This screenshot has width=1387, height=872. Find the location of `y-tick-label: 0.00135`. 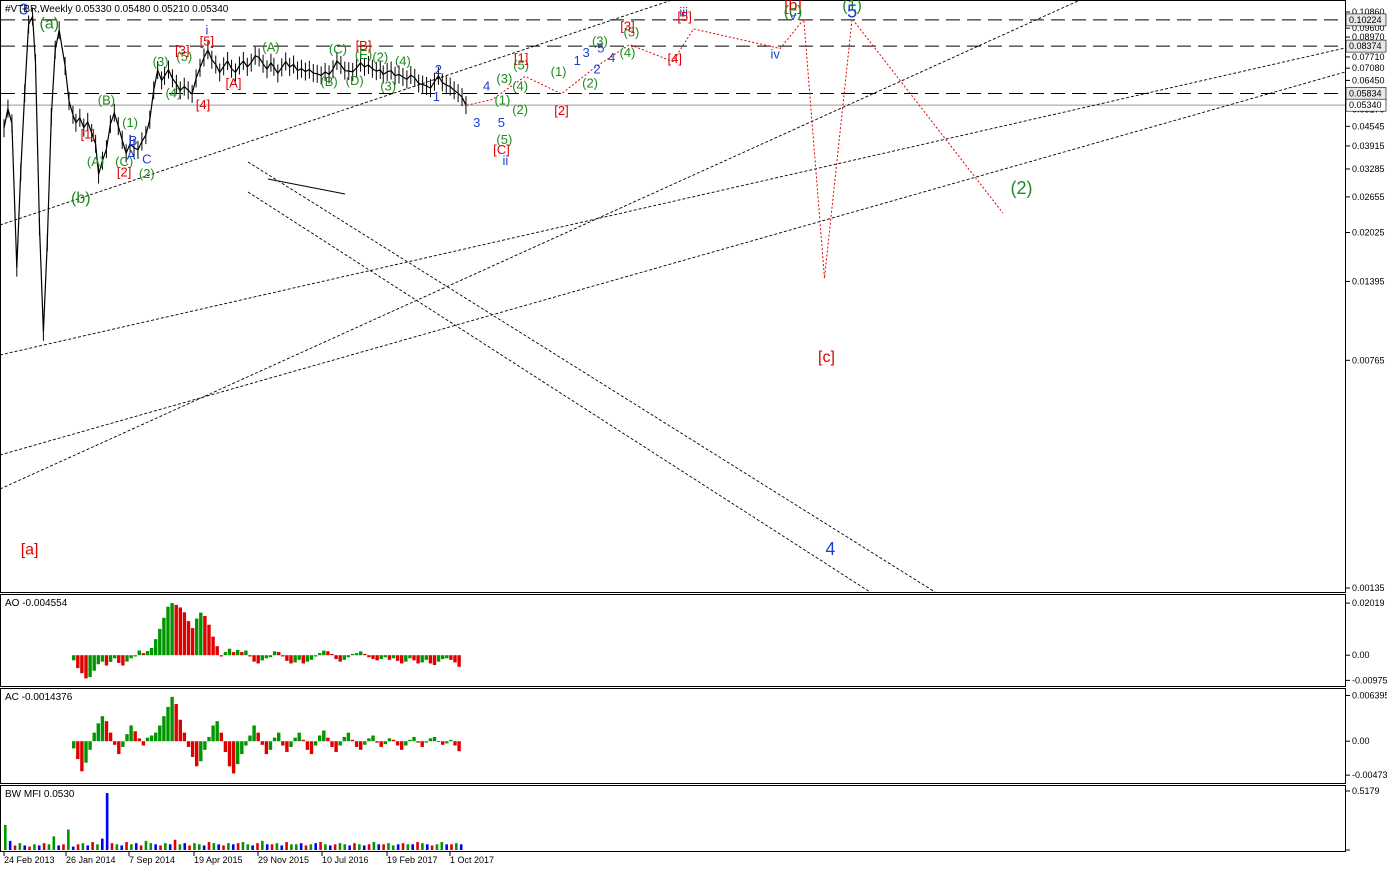

y-tick-label: 0.00135 is located at coordinates (1368, 588).